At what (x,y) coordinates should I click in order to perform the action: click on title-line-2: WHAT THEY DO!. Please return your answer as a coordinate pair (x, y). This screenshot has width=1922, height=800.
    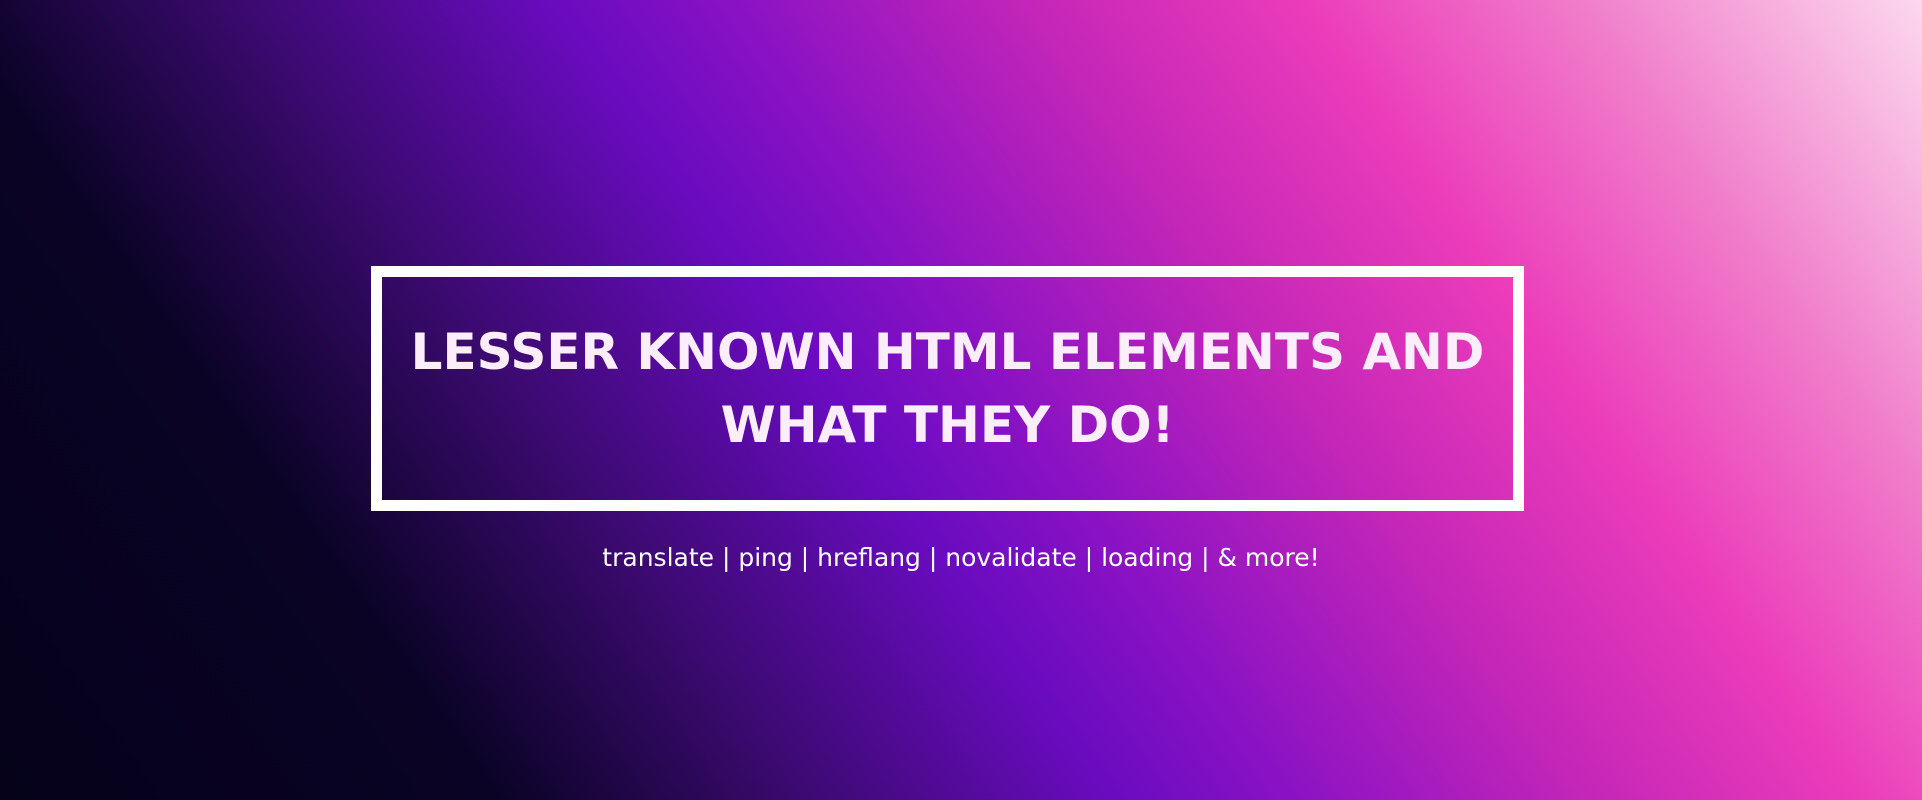
    Looking at the image, I should click on (947, 424).